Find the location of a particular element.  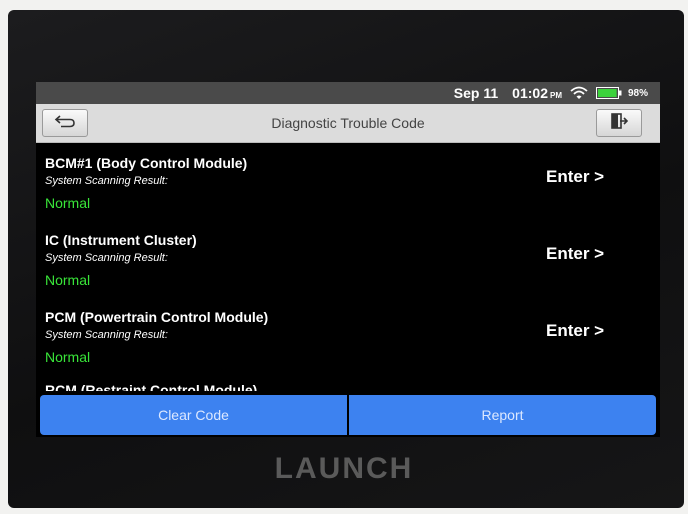

module-name: PCM (Powertrain Control Module) is located at coordinates (157, 317).